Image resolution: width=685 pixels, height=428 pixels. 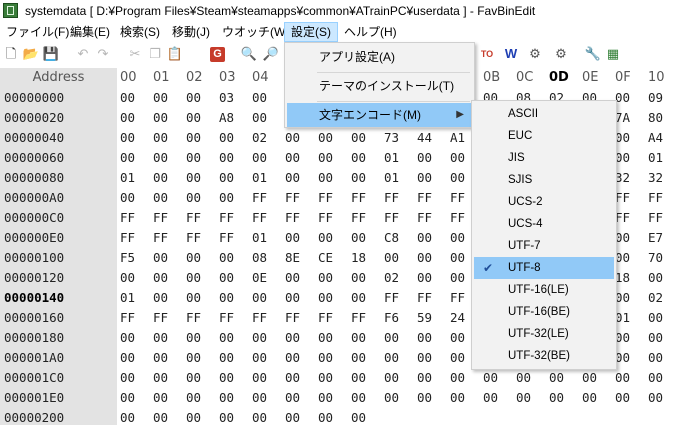 What do you see at coordinates (655, 258) in the screenshot?
I see `hex-byte-cell: 70` at bounding box center [655, 258].